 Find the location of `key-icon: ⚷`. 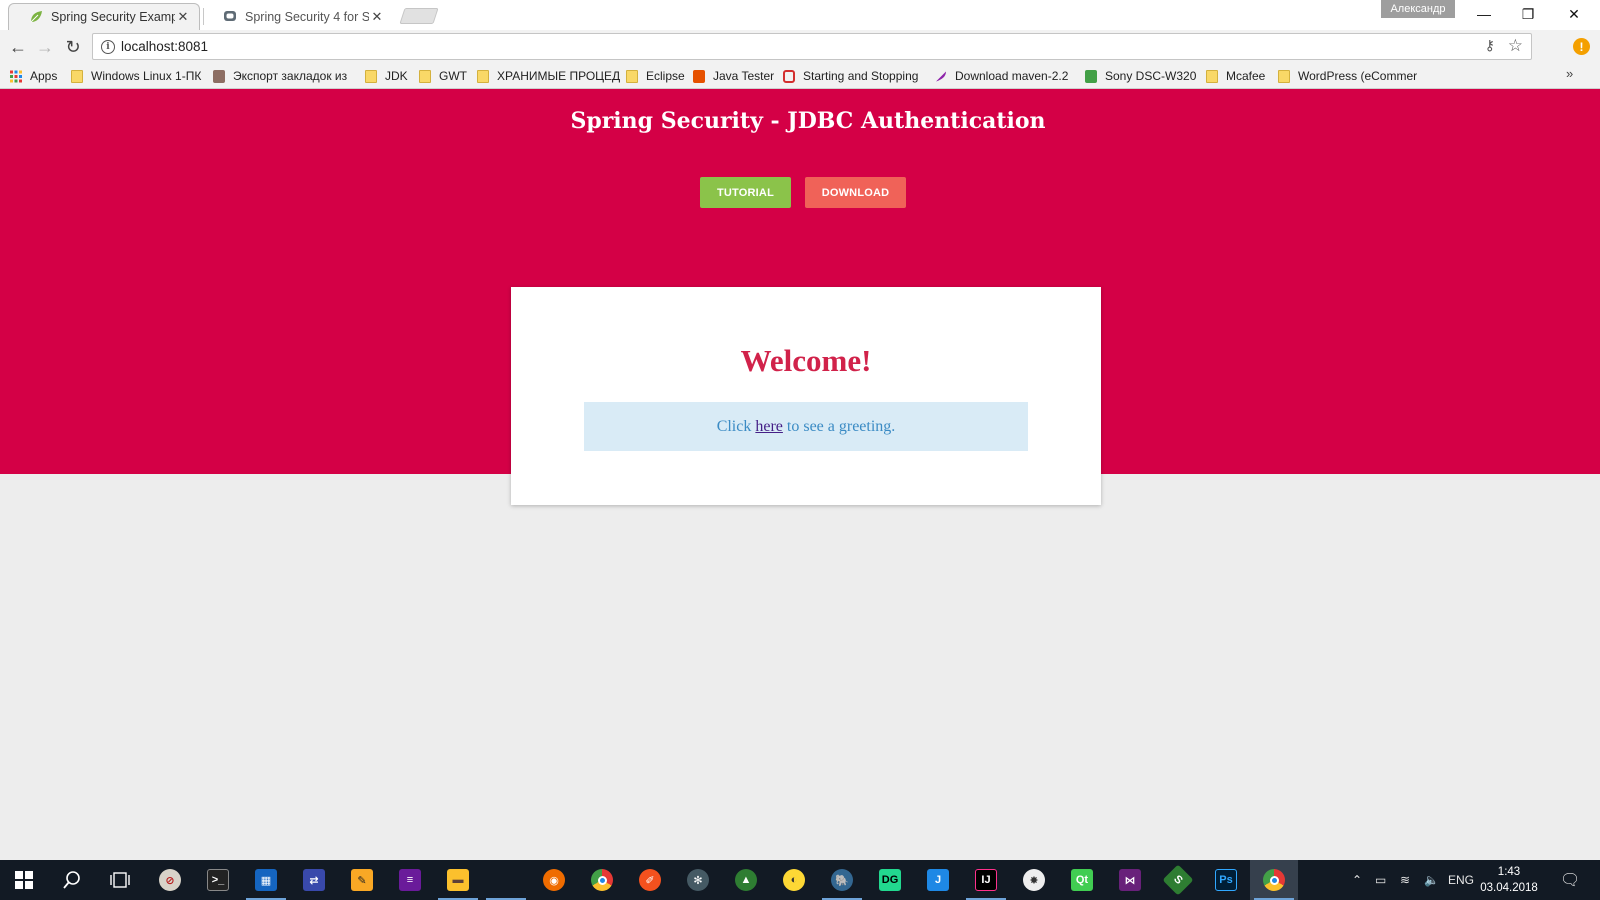

key-icon: ⚷ is located at coordinates (1490, 45).